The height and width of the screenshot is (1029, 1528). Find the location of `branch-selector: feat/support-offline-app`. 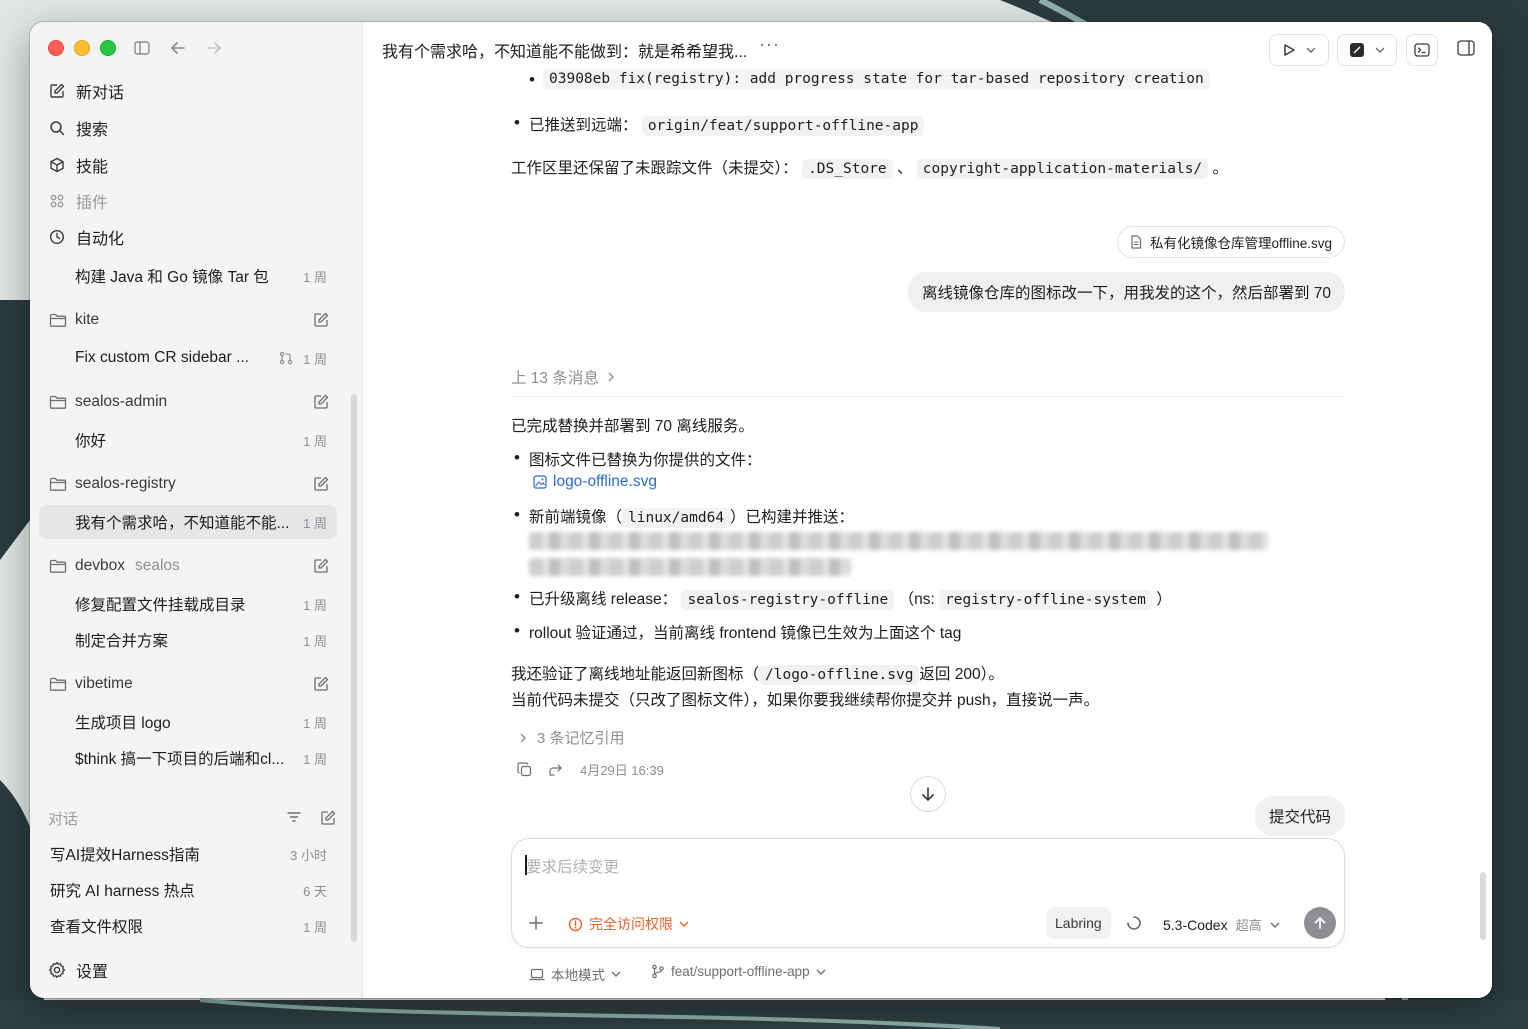

branch-selector: feat/support-offline-app is located at coordinates (738, 971).